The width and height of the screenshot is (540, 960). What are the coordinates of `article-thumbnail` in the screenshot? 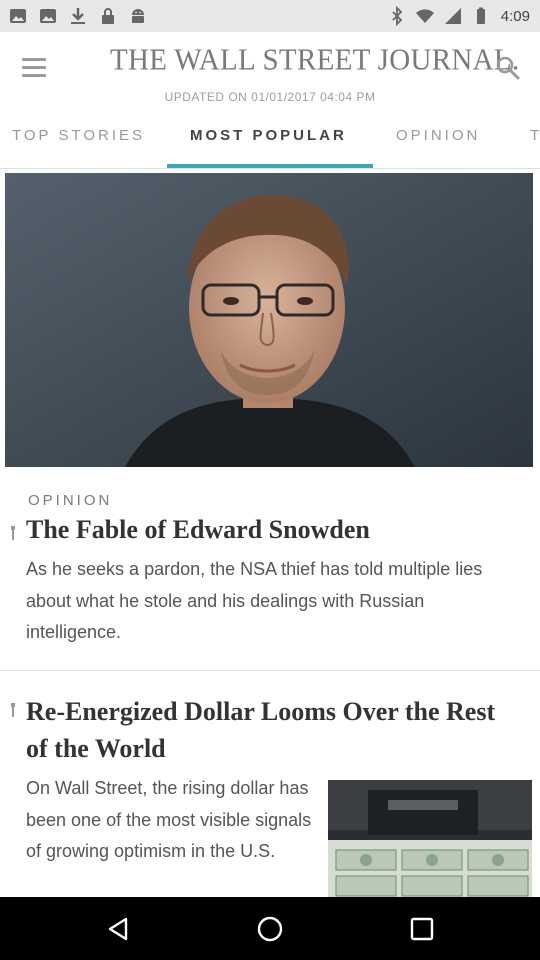 It's located at (430, 839).